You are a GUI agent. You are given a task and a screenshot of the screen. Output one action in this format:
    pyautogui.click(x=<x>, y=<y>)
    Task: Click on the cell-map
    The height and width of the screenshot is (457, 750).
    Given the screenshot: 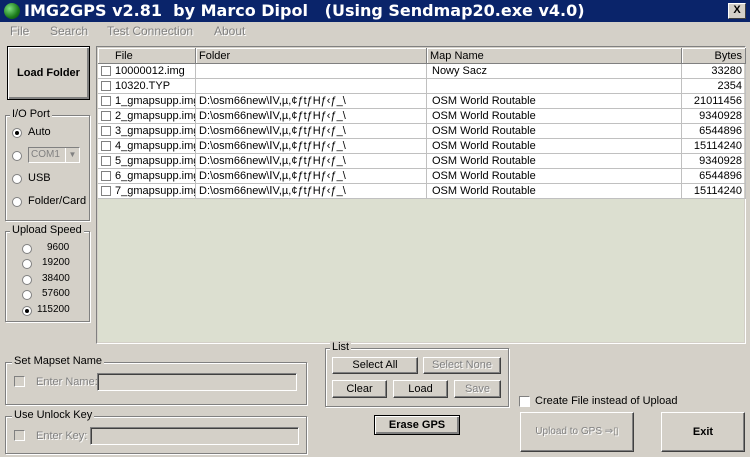 What is the action you would take?
    pyautogui.click(x=554, y=86)
    